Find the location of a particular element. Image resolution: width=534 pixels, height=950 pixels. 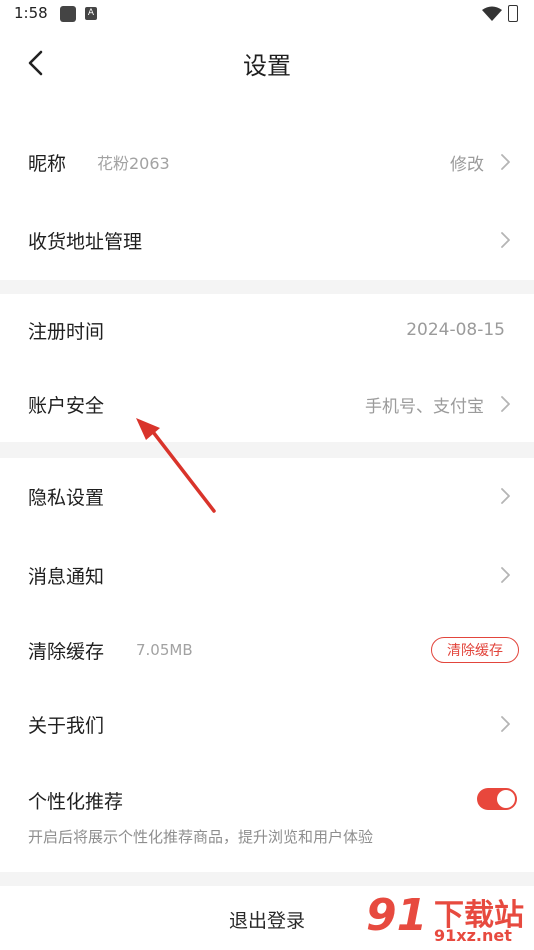

register-time-value: 2024-08-15 is located at coordinates (455, 330).